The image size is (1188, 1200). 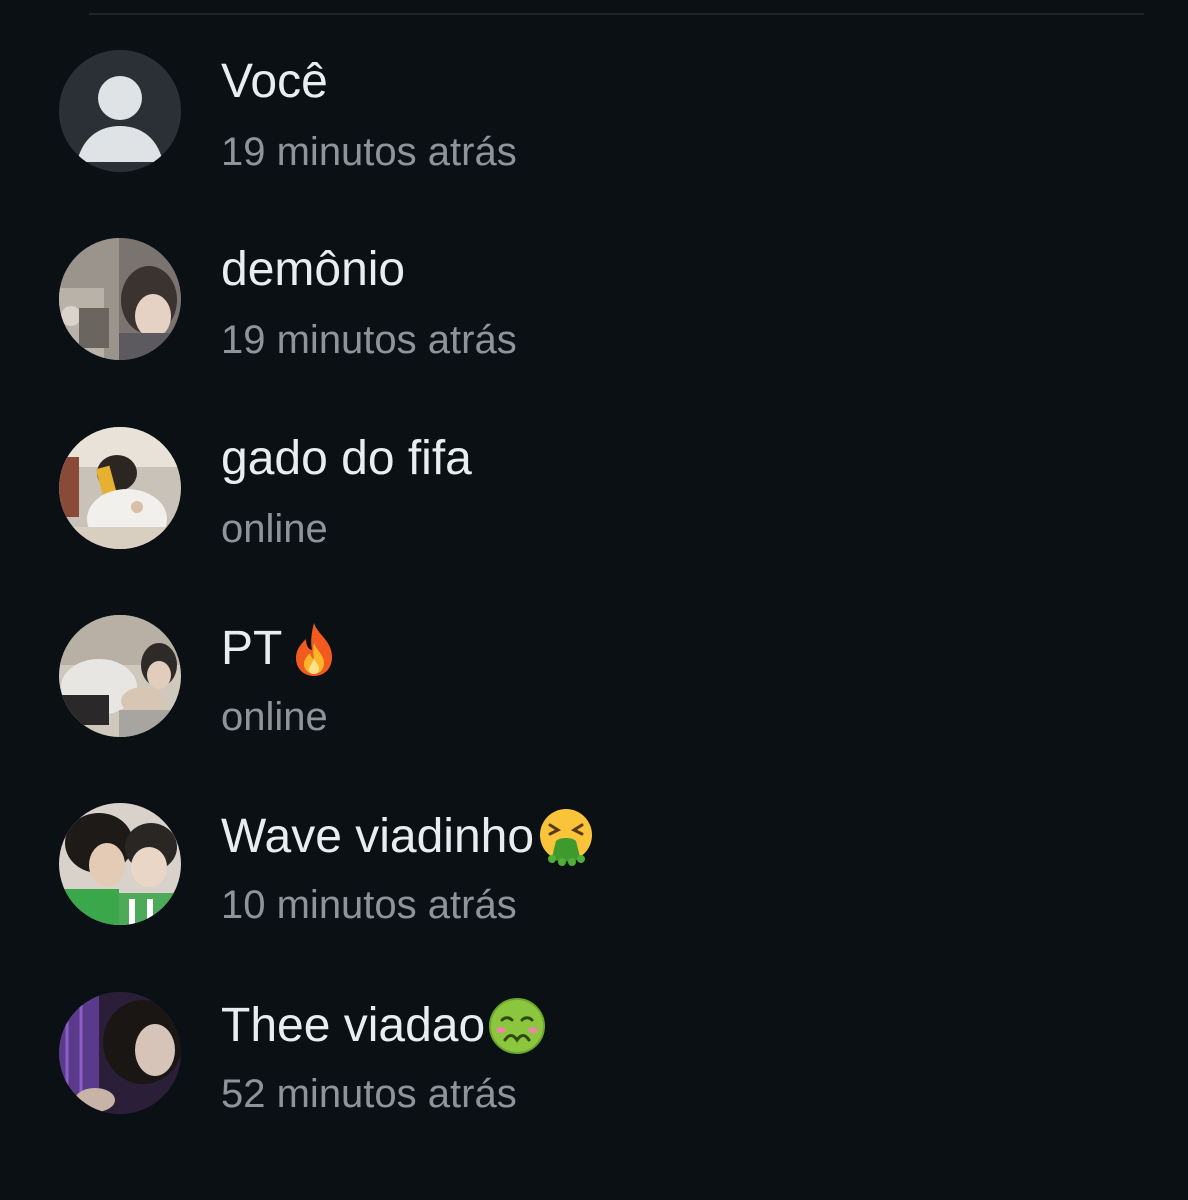 I want to click on contact-name: PT, so click(x=282, y=649).